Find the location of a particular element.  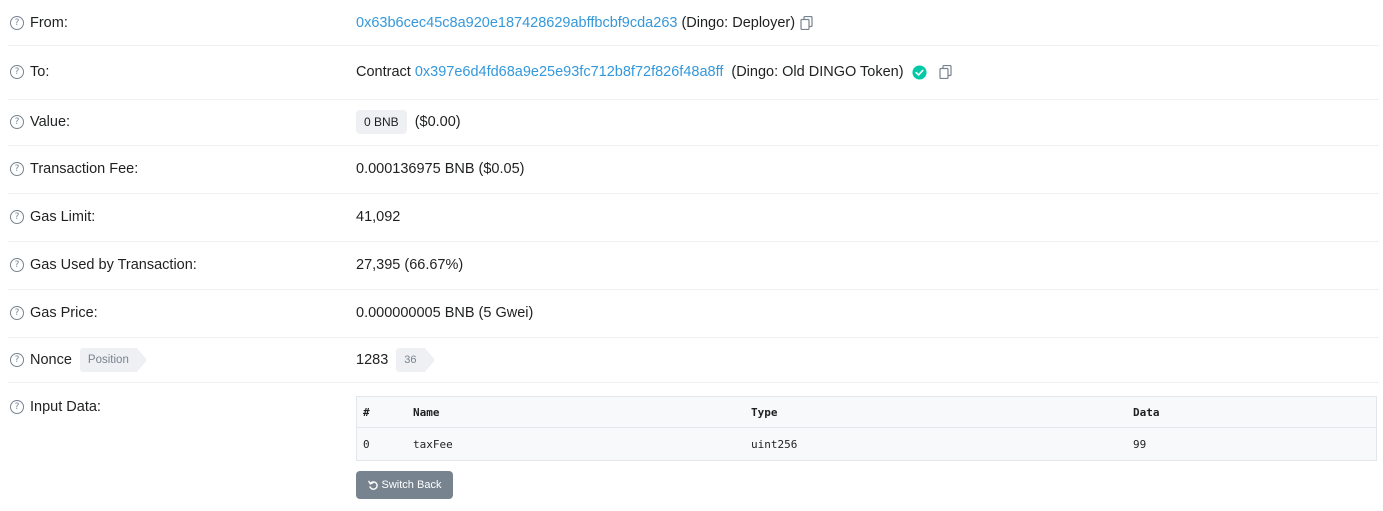

gas-limit-label-group: ? Gas Limit: is located at coordinates (52, 217).